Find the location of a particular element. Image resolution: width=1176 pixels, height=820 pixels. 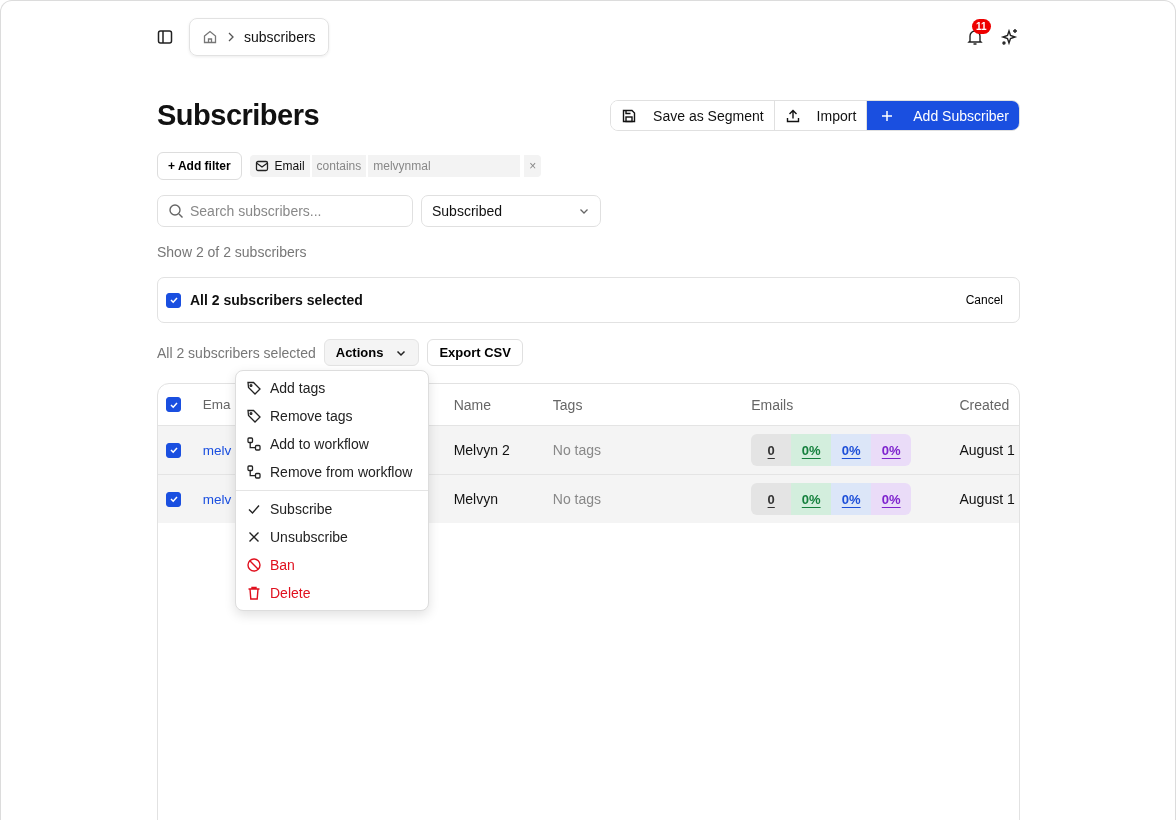

search-icon is located at coordinates (176, 211).